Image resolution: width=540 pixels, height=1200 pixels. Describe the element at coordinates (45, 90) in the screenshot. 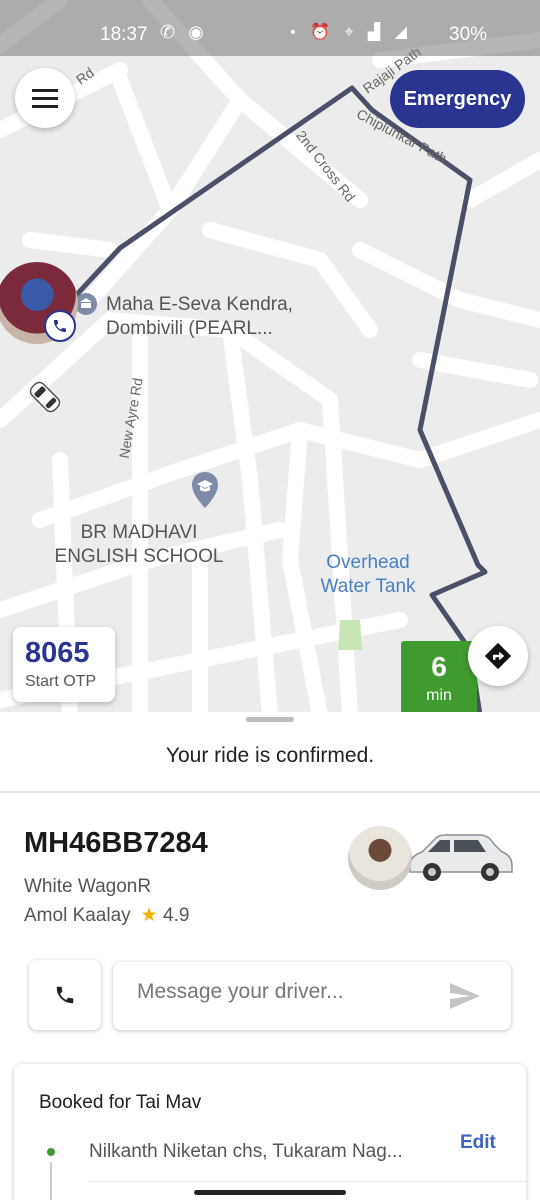

I see `hamburger-icon` at that location.